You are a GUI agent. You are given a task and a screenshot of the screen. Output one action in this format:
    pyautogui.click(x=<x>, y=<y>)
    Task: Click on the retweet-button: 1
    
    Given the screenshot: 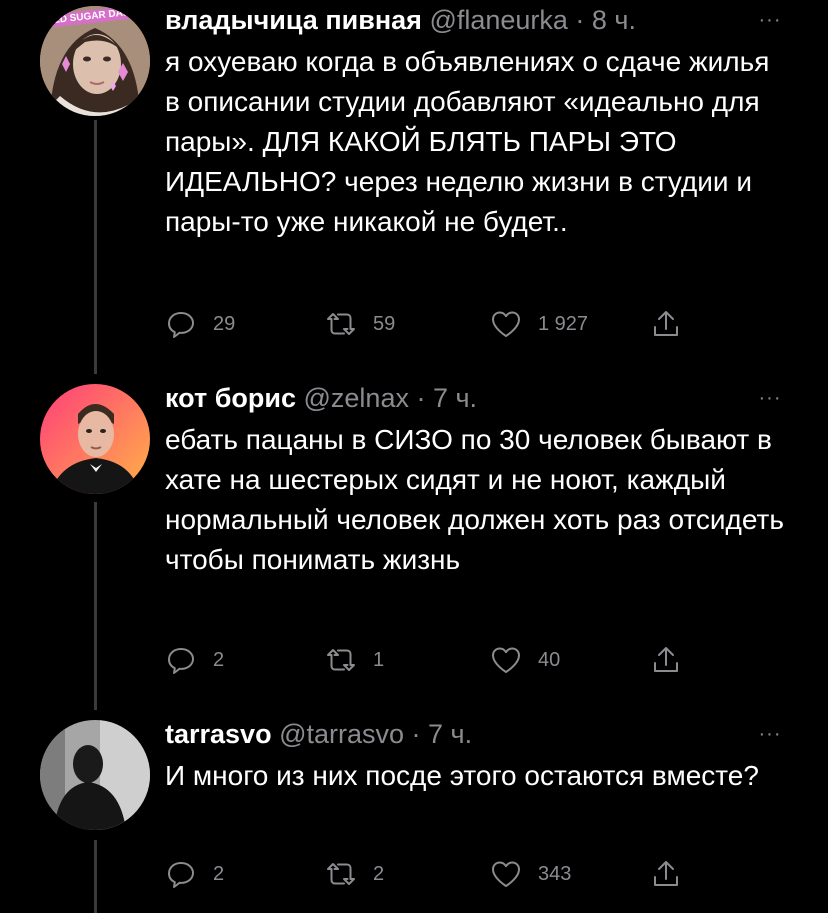 What is the action you would take?
    pyautogui.click(x=354, y=660)
    